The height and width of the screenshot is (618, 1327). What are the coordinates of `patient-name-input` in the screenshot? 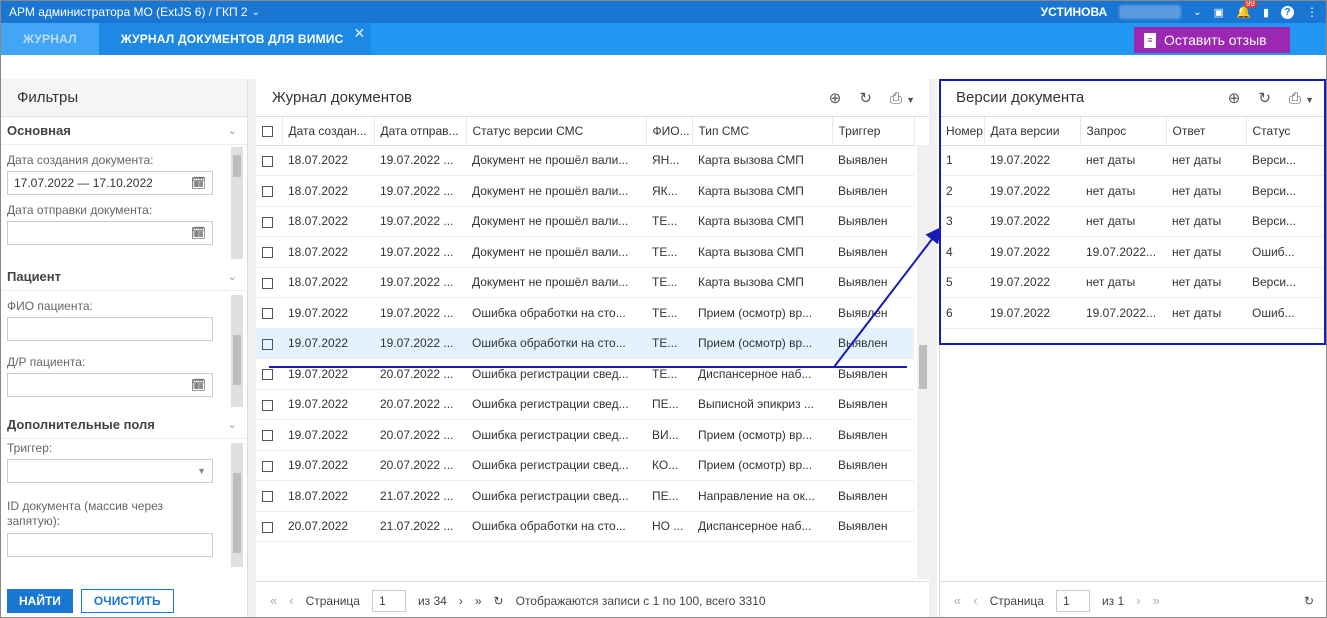 It's located at (110, 329).